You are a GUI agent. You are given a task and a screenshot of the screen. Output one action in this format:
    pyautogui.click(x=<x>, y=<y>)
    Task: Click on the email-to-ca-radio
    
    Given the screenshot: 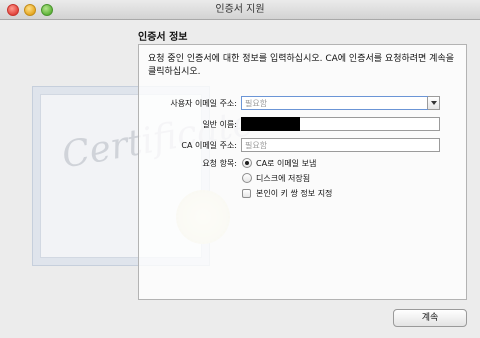 What is the action you would take?
    pyautogui.click(x=247, y=163)
    